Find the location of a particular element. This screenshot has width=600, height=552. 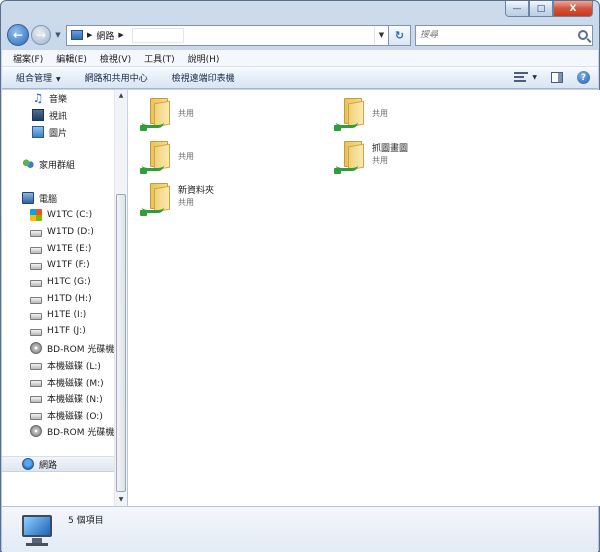

nav-item-music: ♫ 音樂 is located at coordinates (49, 98).